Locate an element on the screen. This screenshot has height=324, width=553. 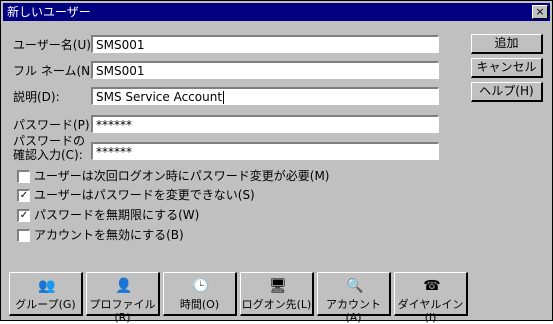
title-bar: 新しいユーザー × is located at coordinates (276, 12).